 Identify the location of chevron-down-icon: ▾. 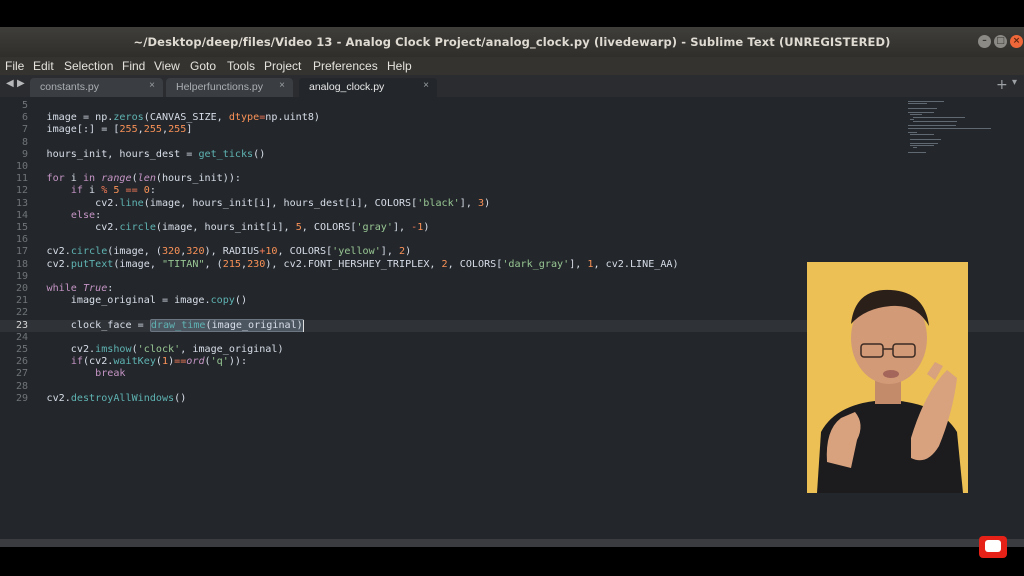
(1014, 82).